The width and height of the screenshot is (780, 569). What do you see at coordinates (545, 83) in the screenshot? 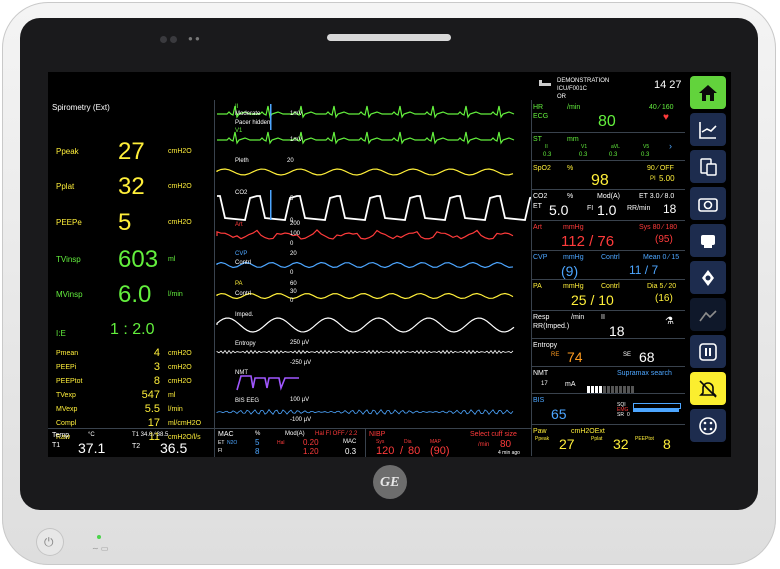
I see `bed-icon` at bounding box center [545, 83].